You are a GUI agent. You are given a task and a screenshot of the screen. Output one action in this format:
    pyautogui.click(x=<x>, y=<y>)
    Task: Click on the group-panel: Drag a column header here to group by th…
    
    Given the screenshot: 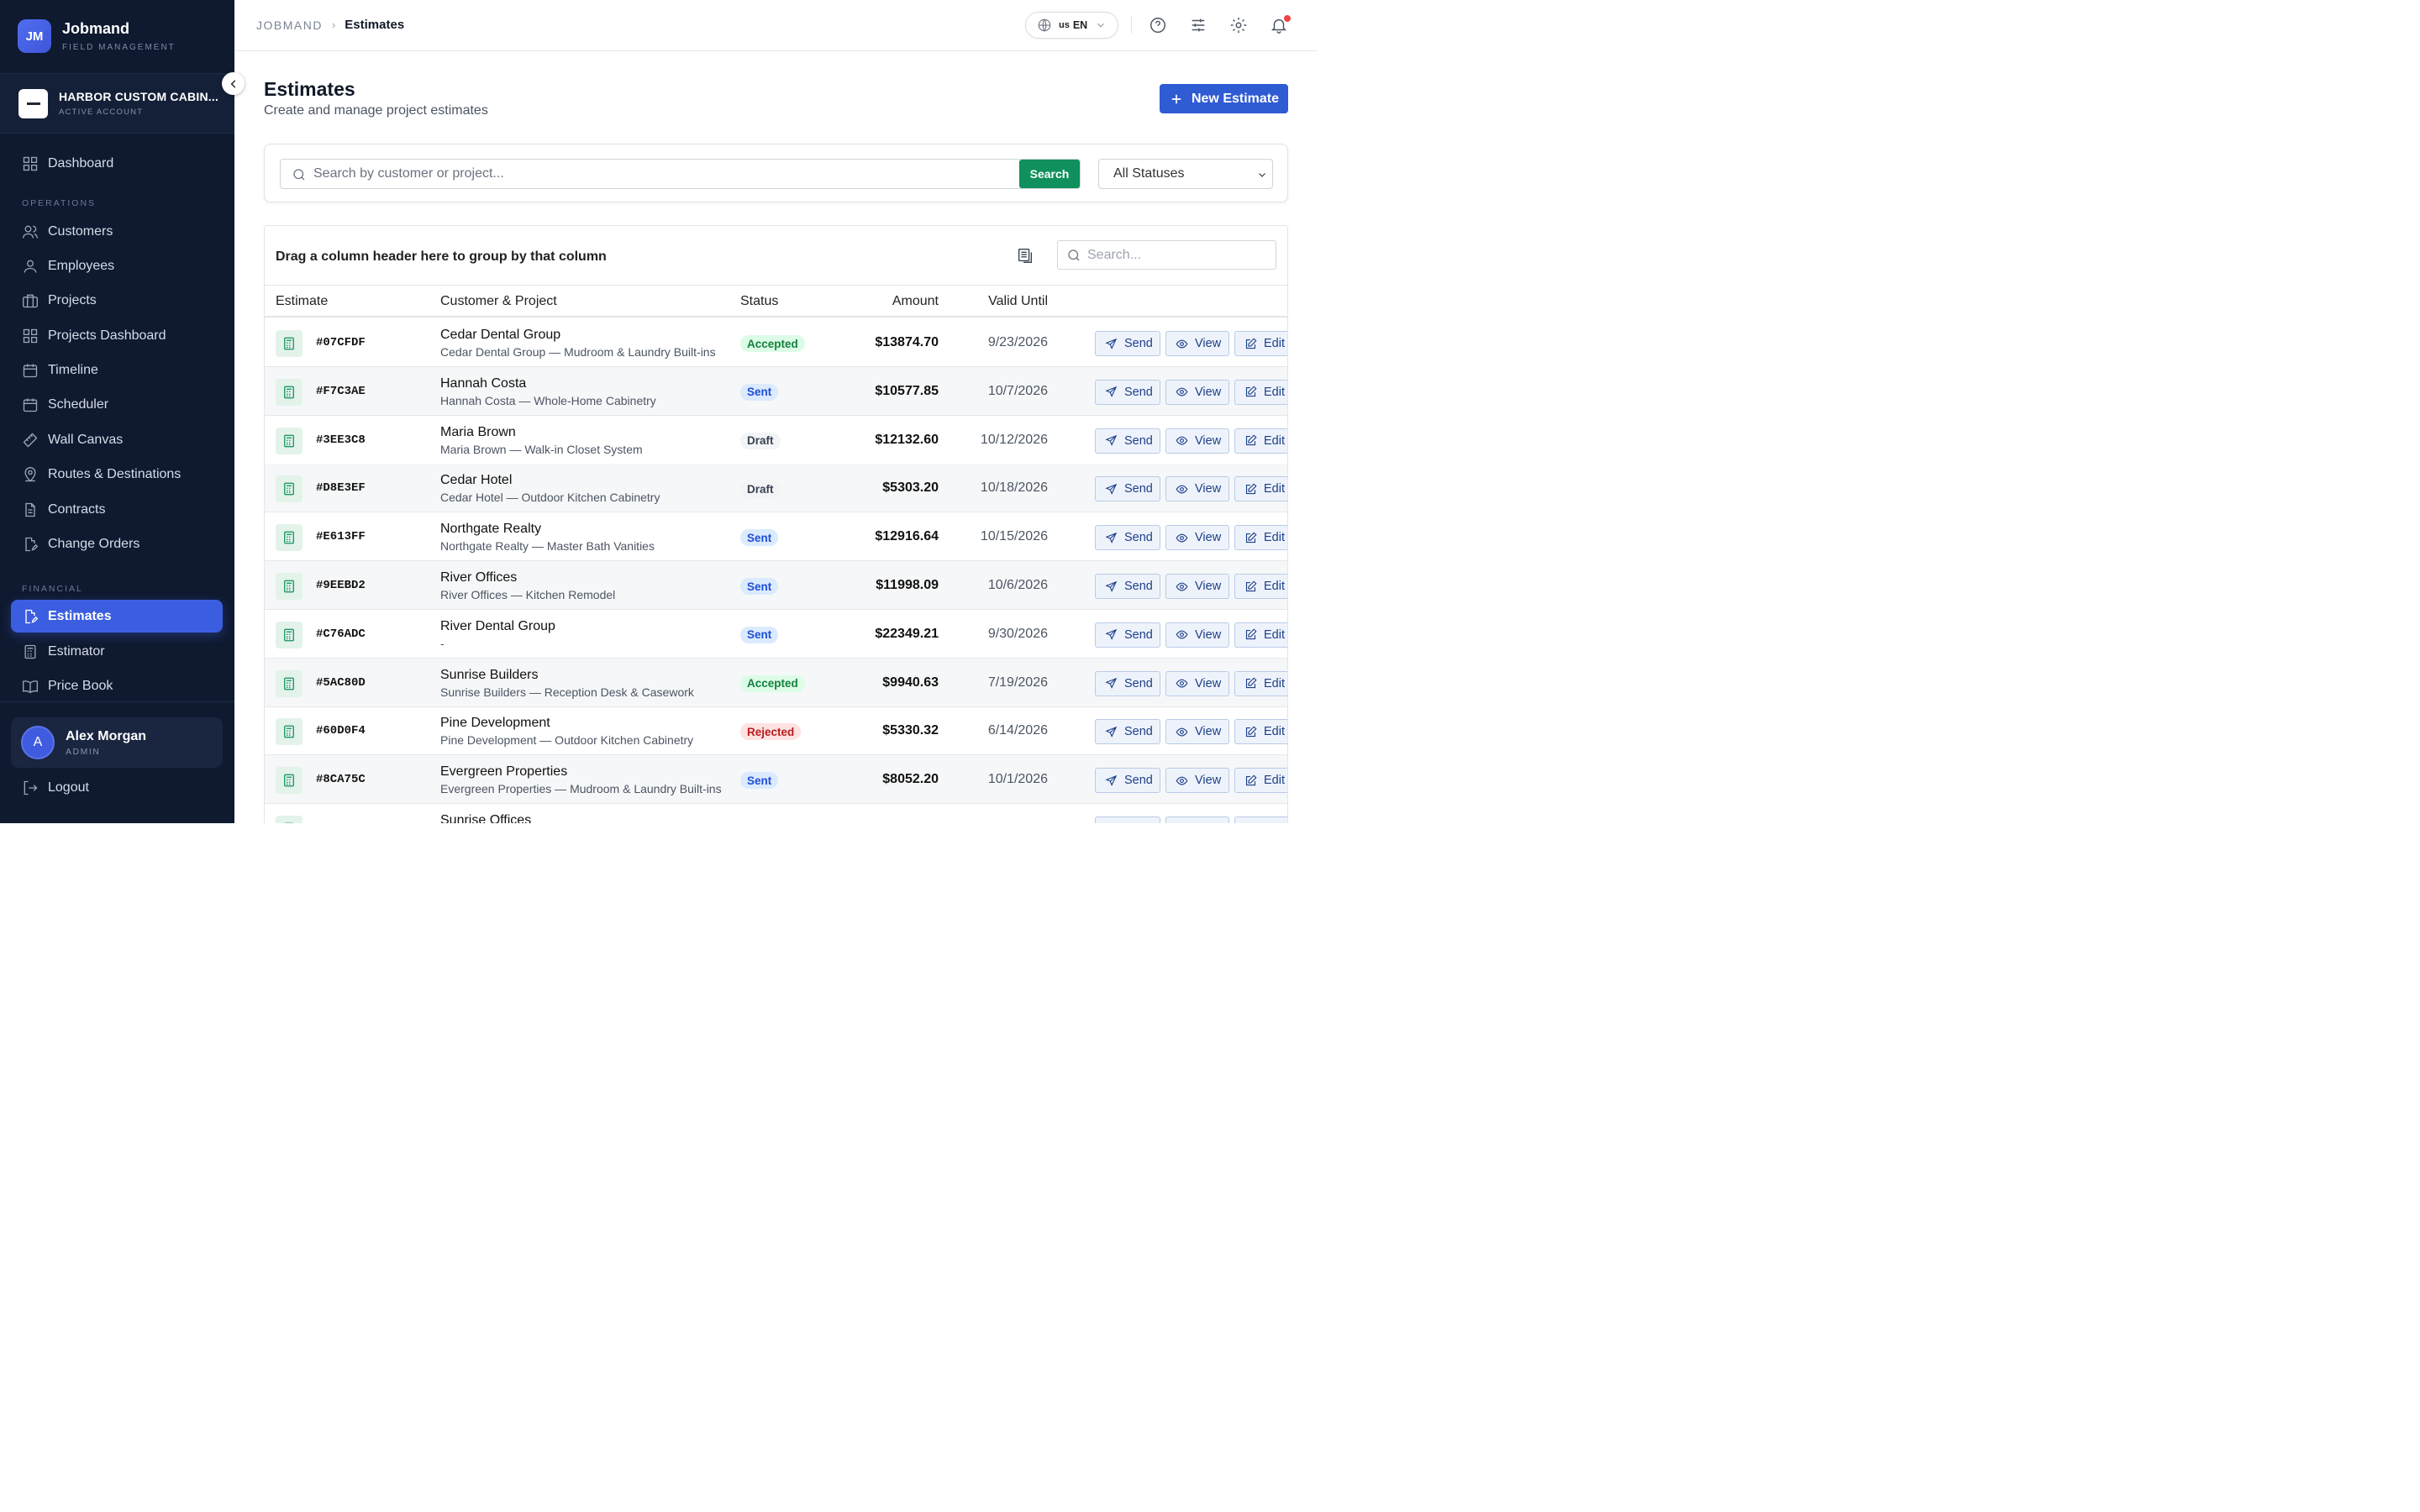 What is the action you would take?
    pyautogui.click(x=776, y=256)
    